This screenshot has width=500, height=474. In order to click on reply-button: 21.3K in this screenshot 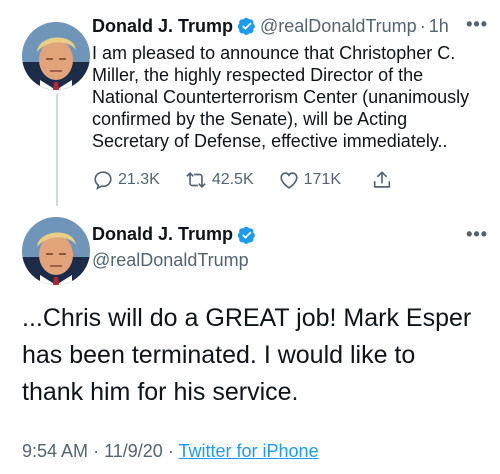, I will do `click(126, 180)`.